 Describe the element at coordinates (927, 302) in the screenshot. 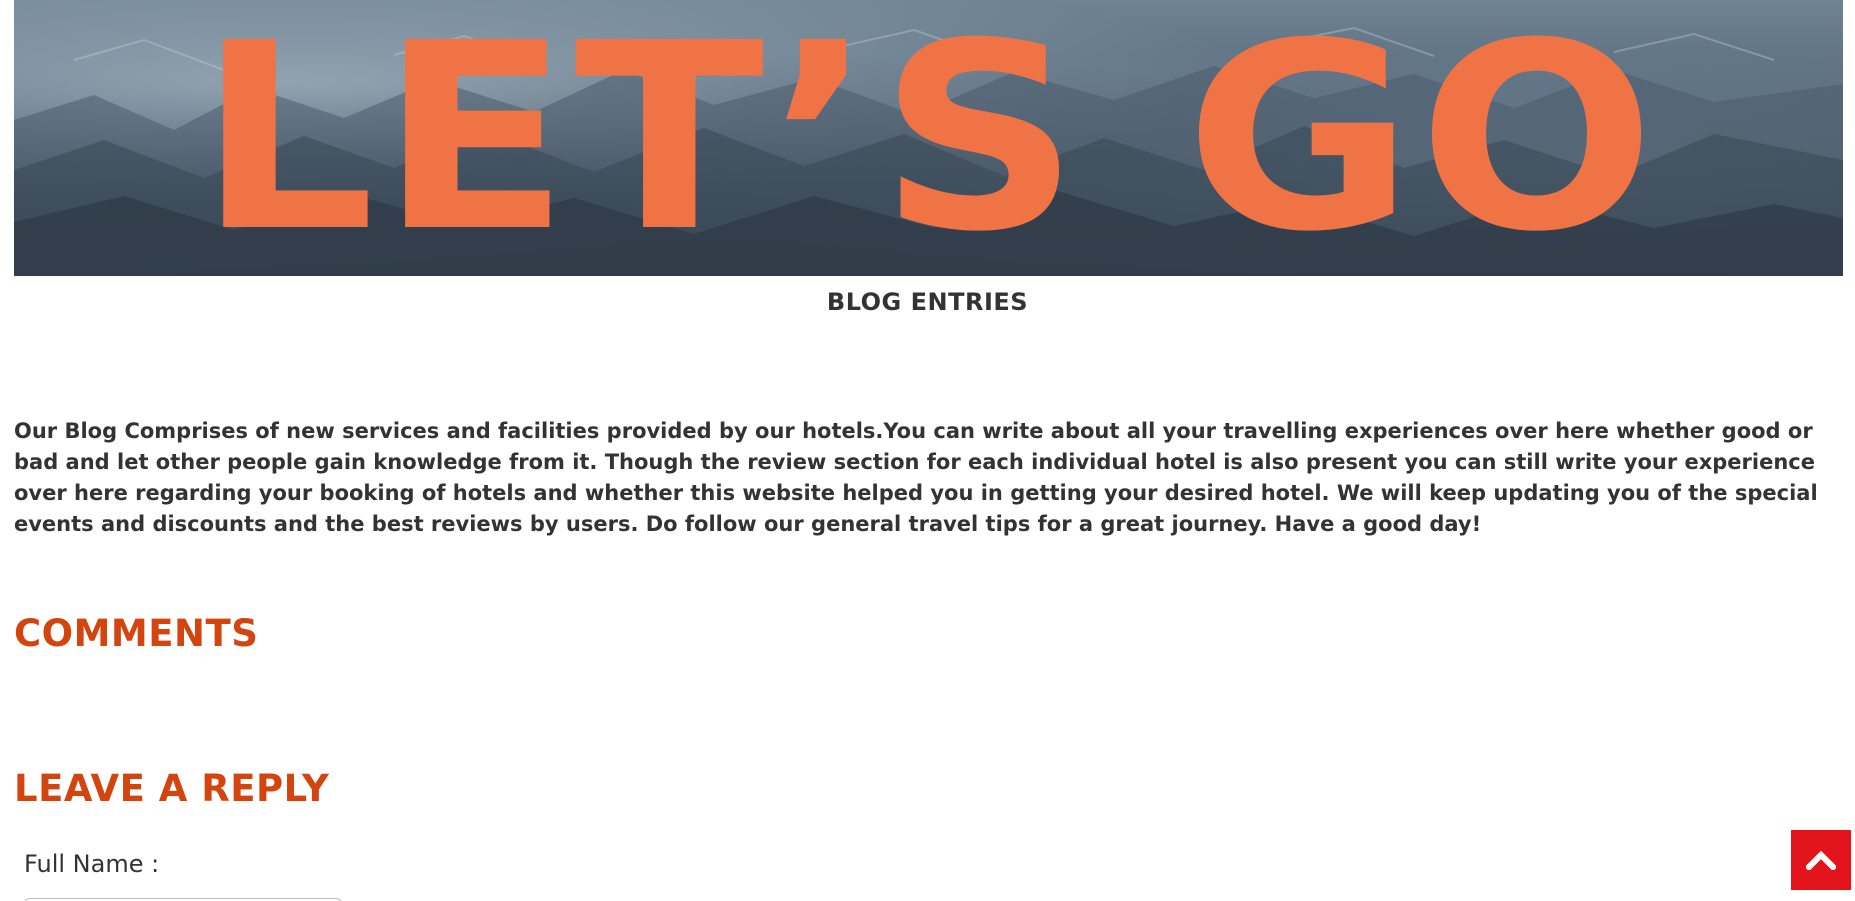

I see `blog-entries-heading: BLOG ENTRIES` at that location.